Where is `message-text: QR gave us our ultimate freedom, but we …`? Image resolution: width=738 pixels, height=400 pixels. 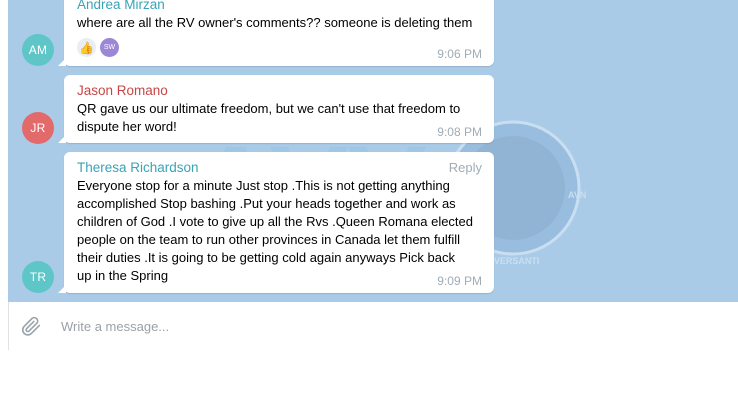 message-text: QR gave us our ultimate freedom, but we … is located at coordinates (280, 118).